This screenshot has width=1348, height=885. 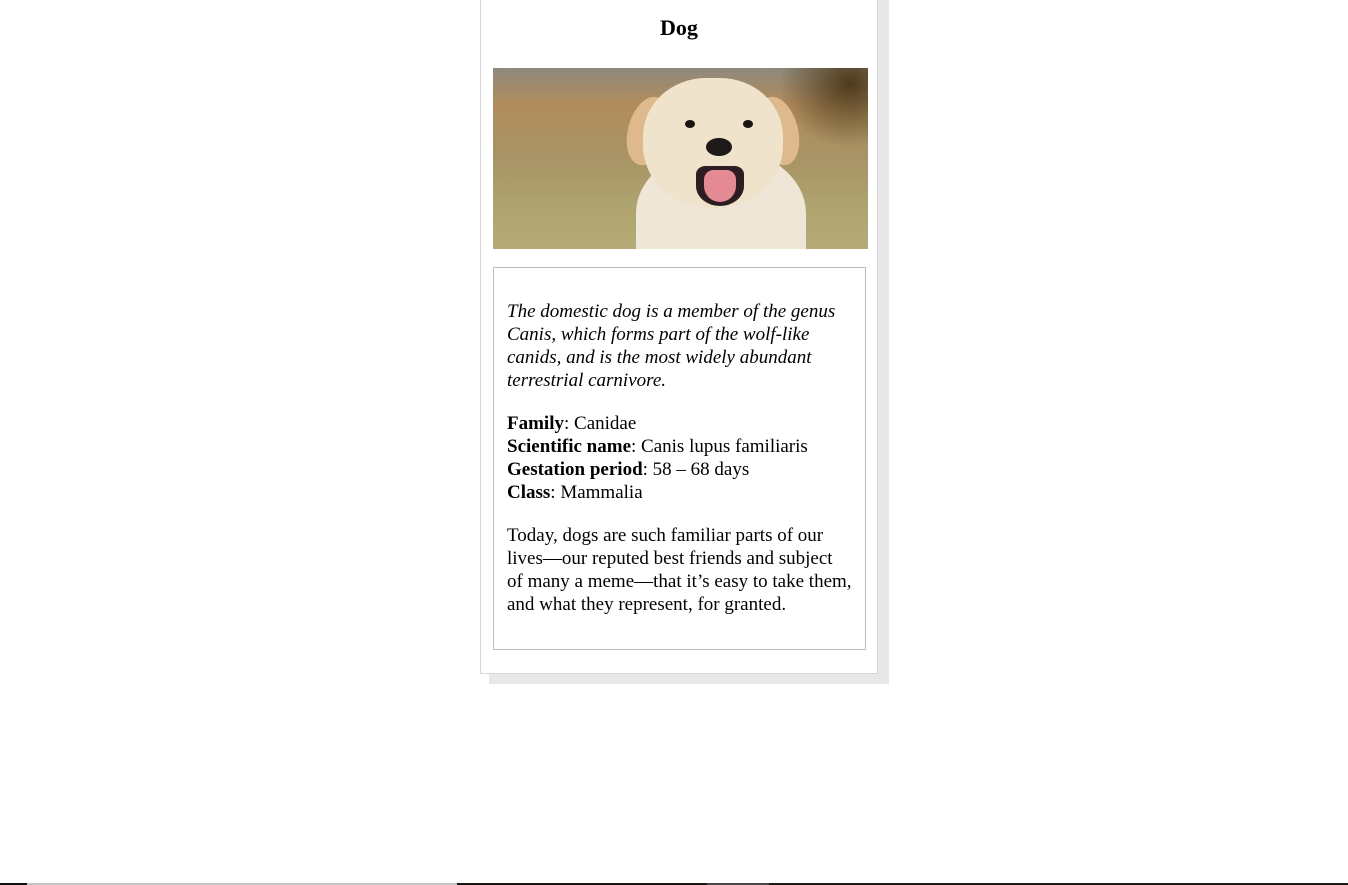 I want to click on fact-label: Family, so click(x=535, y=423).